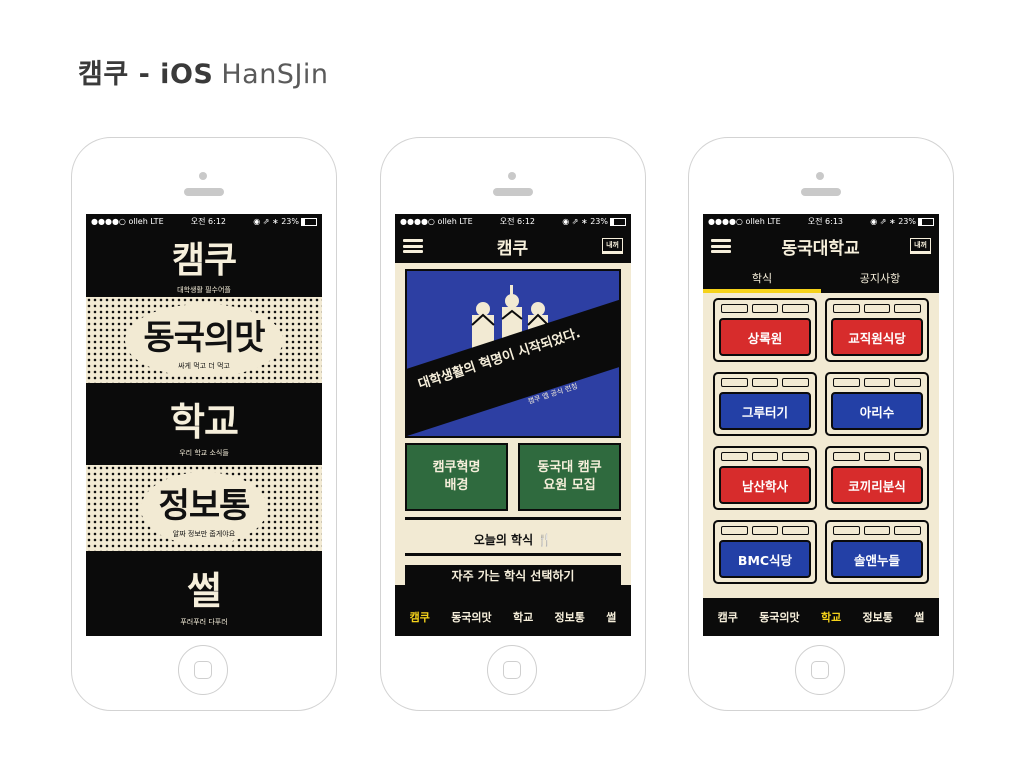 Image resolution: width=1024 pixels, height=768 pixels. What do you see at coordinates (204, 591) in the screenshot?
I see `splash-title: 썰` at bounding box center [204, 591].